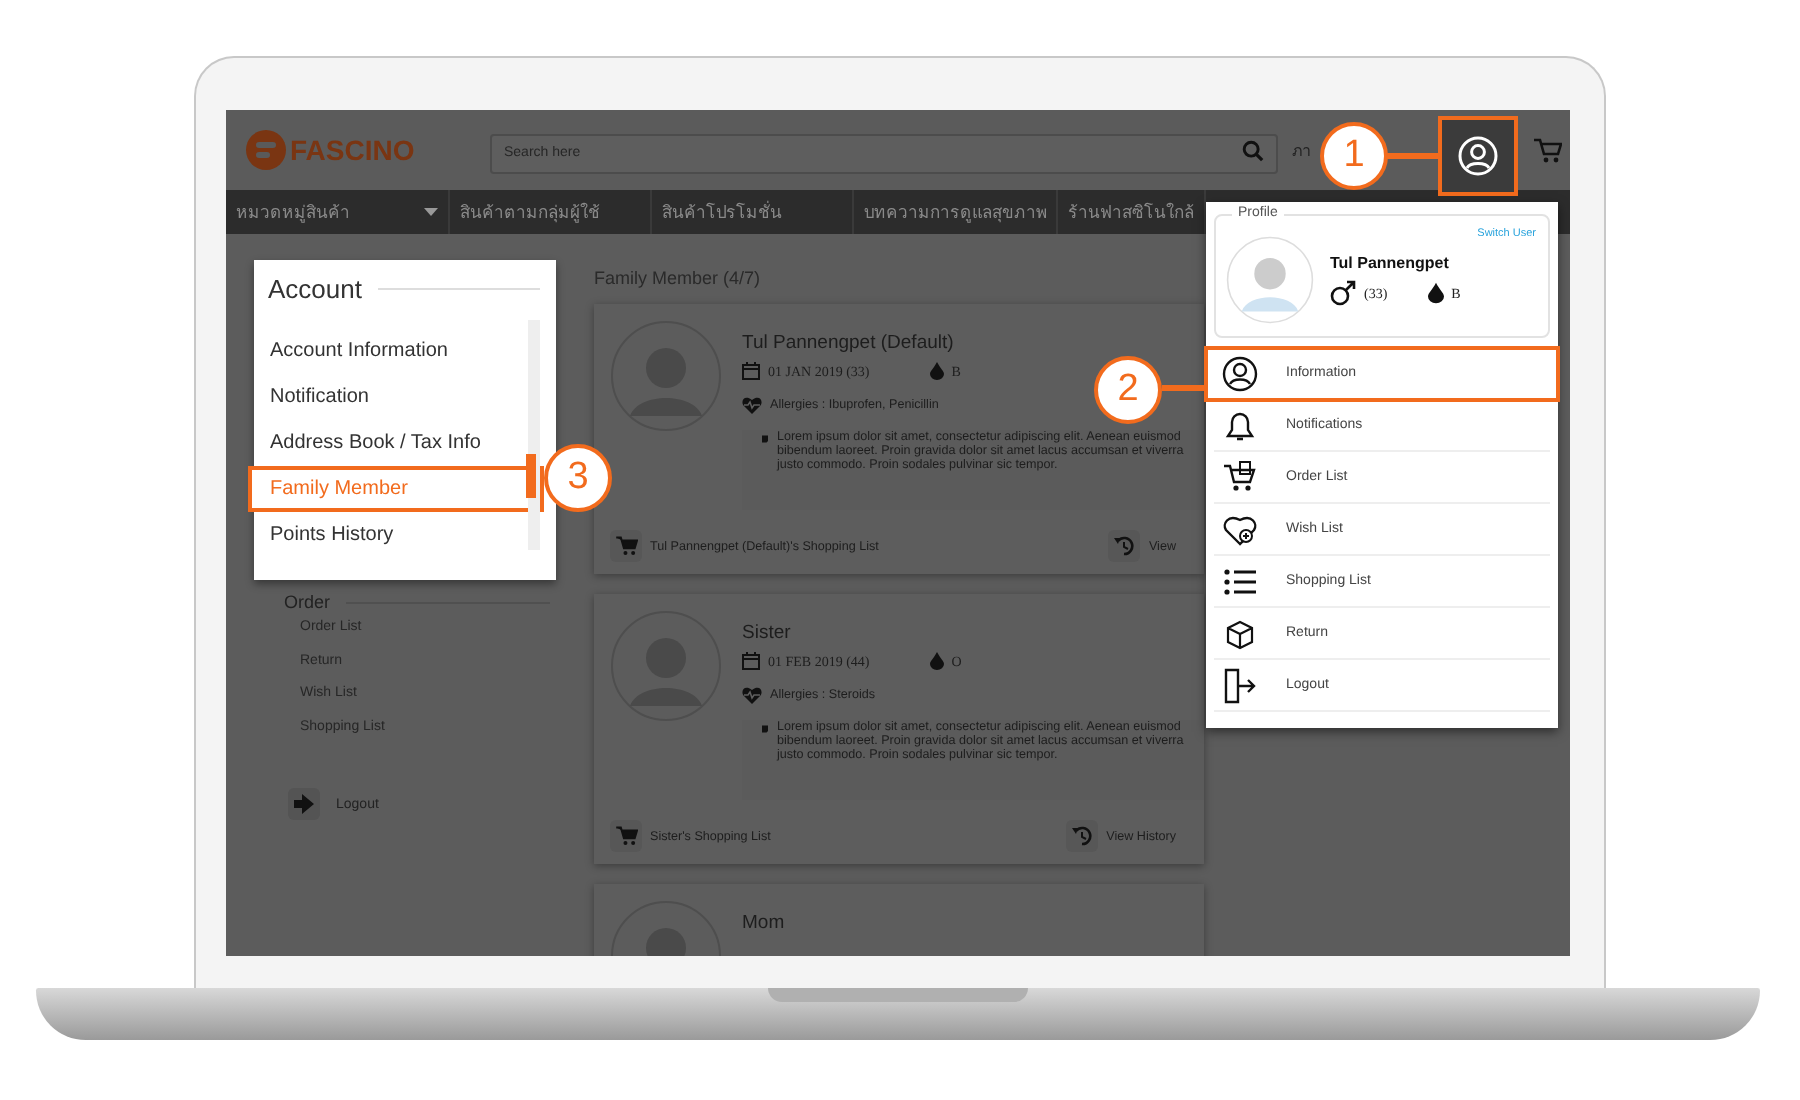 The image size is (1800, 1100). What do you see at coordinates (1270, 280) in the screenshot?
I see `avatar-icon` at bounding box center [1270, 280].